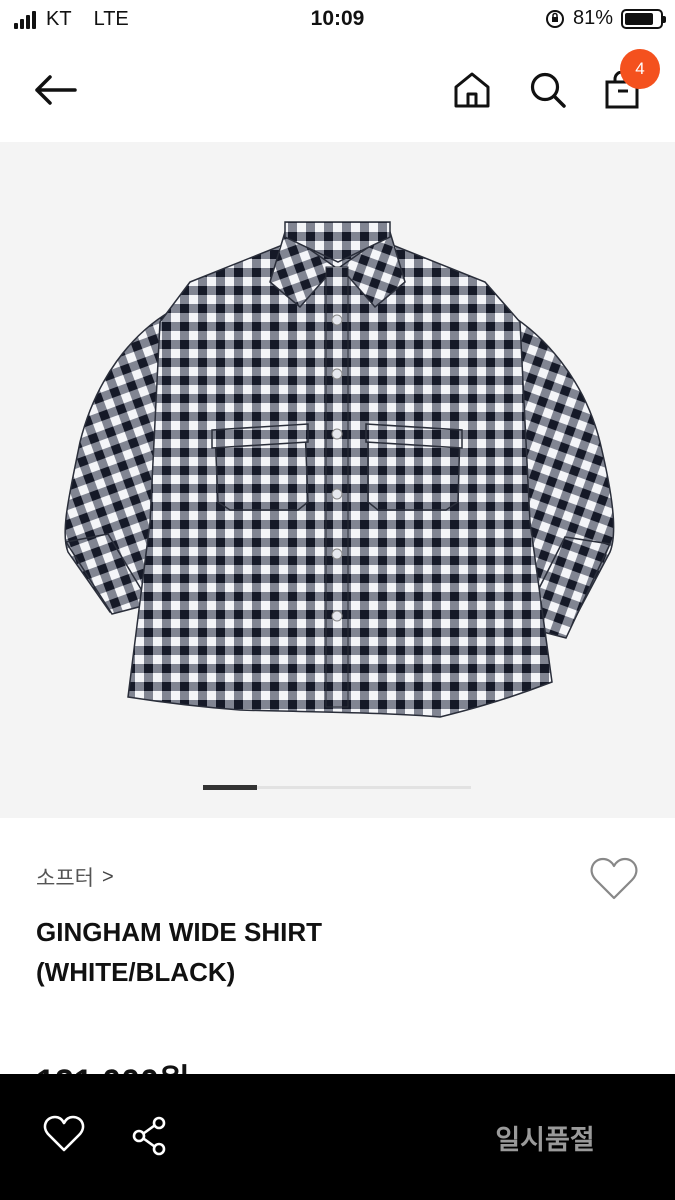 This screenshot has height=1200, width=675. I want to click on carousel-indicator, so click(337, 787).